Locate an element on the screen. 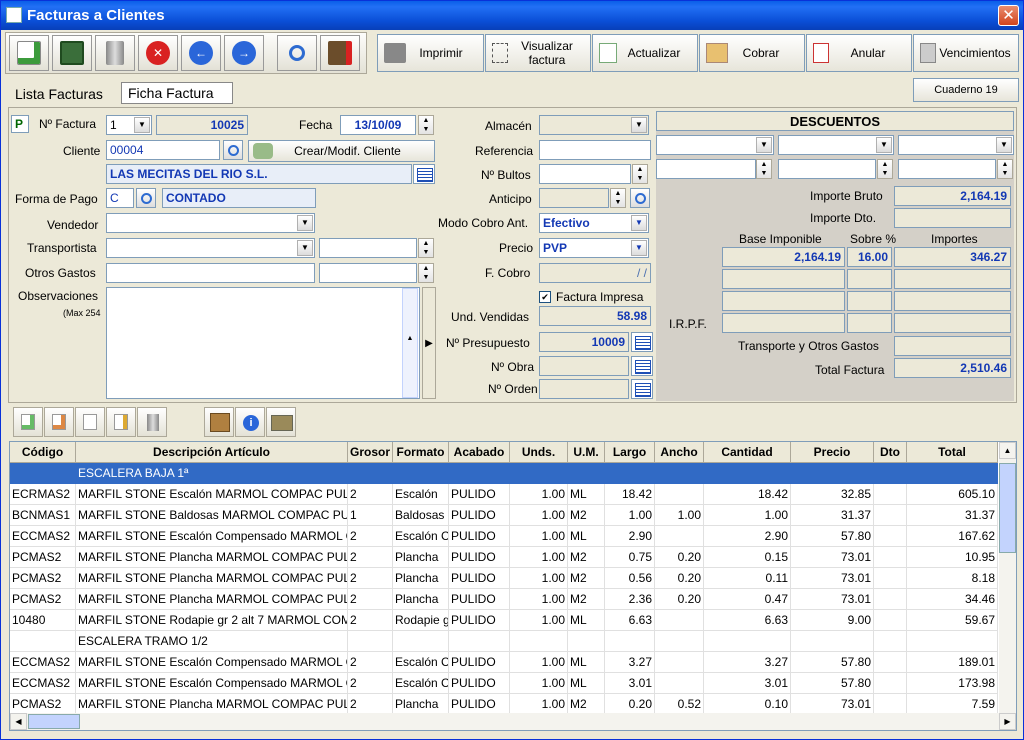 This screenshot has height=740, width=1024. col-header-largo: Largo is located at coordinates (630, 452).